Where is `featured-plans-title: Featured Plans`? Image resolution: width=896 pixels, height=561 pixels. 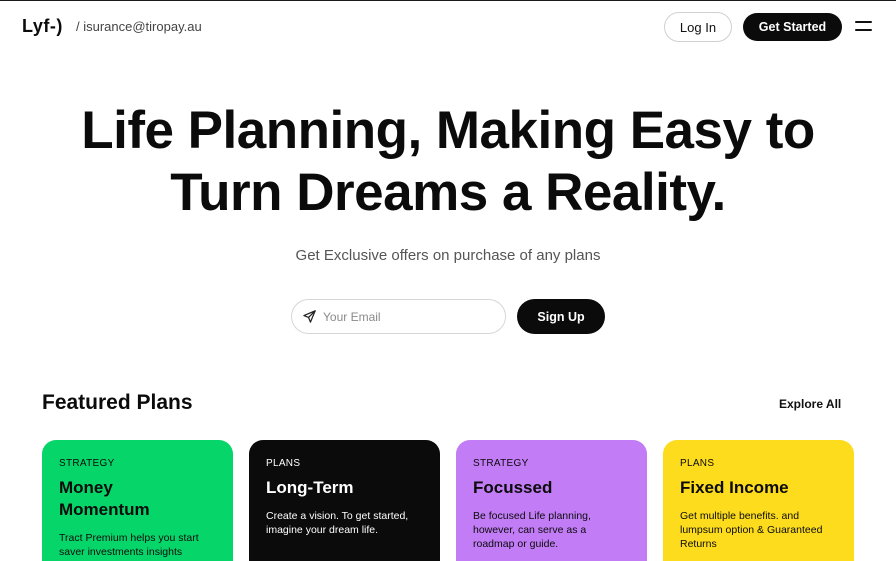 featured-plans-title: Featured Plans is located at coordinates (117, 402).